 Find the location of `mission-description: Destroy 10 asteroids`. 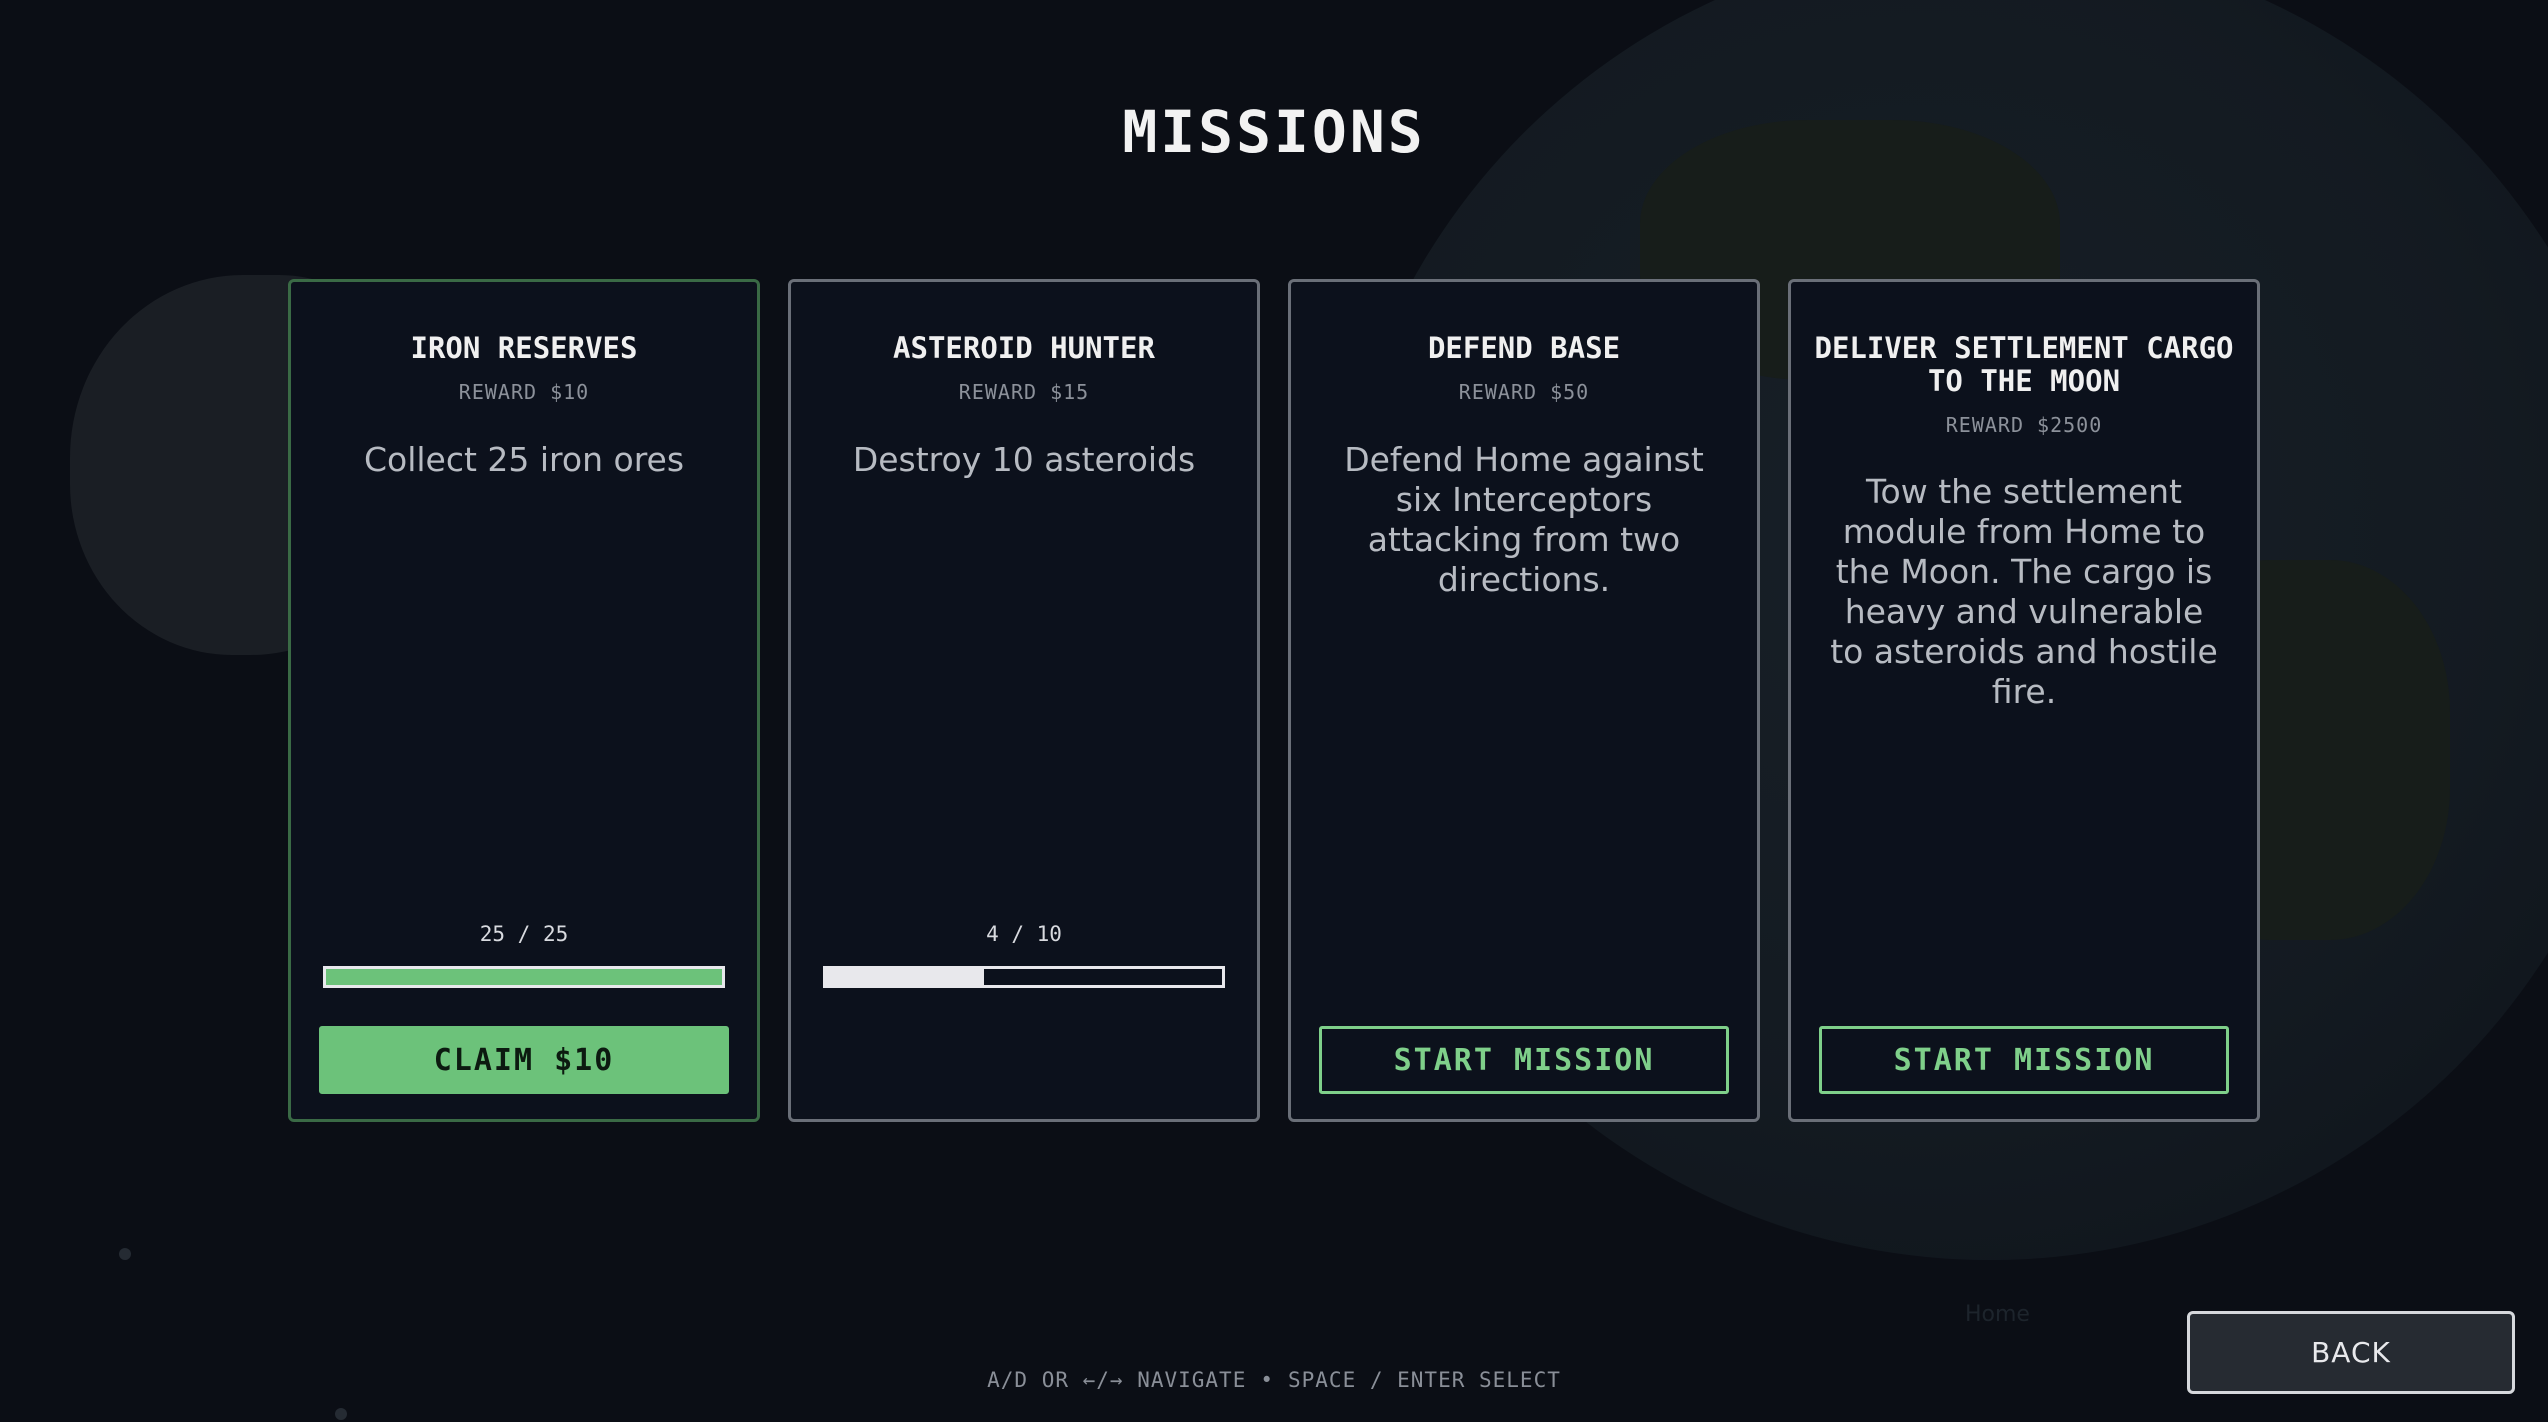

mission-description: Destroy 10 asteroids is located at coordinates (1024, 459).